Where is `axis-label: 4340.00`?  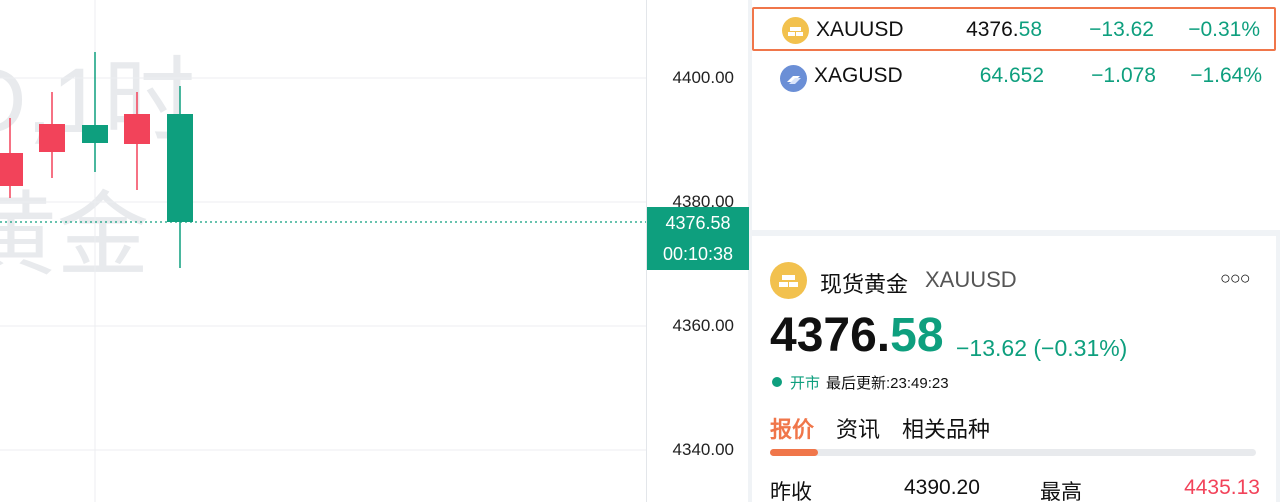
axis-label: 4340.00 is located at coordinates (703, 449).